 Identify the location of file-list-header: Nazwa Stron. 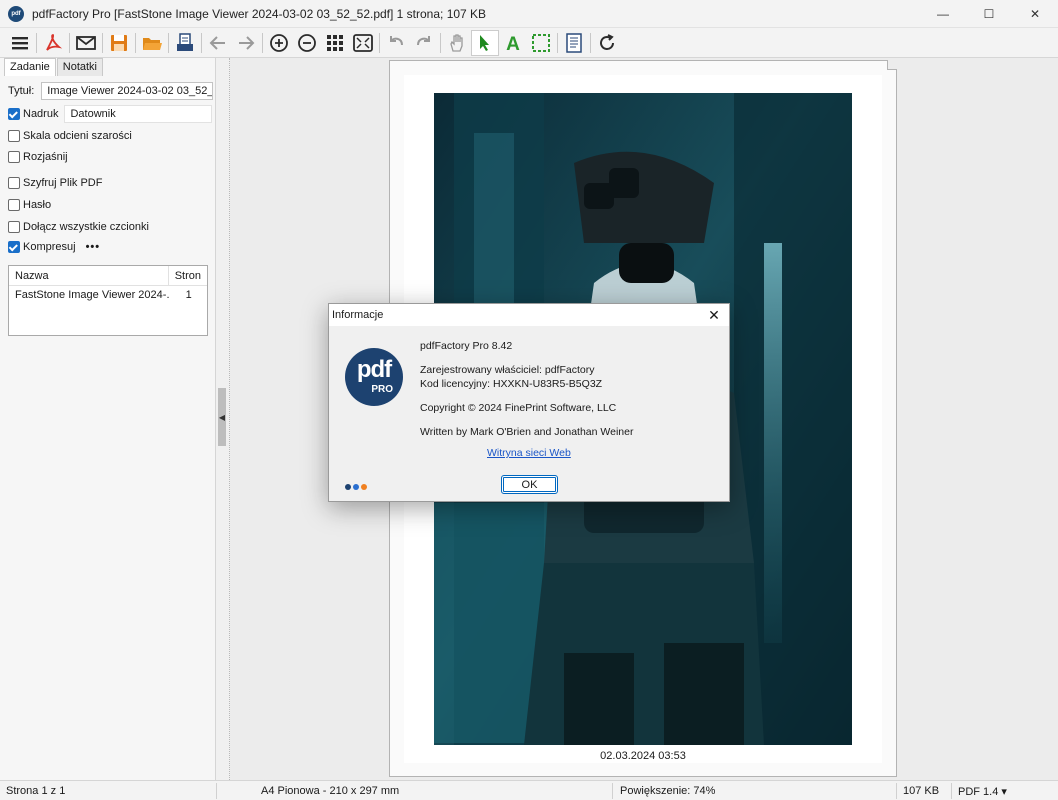
(108, 276).